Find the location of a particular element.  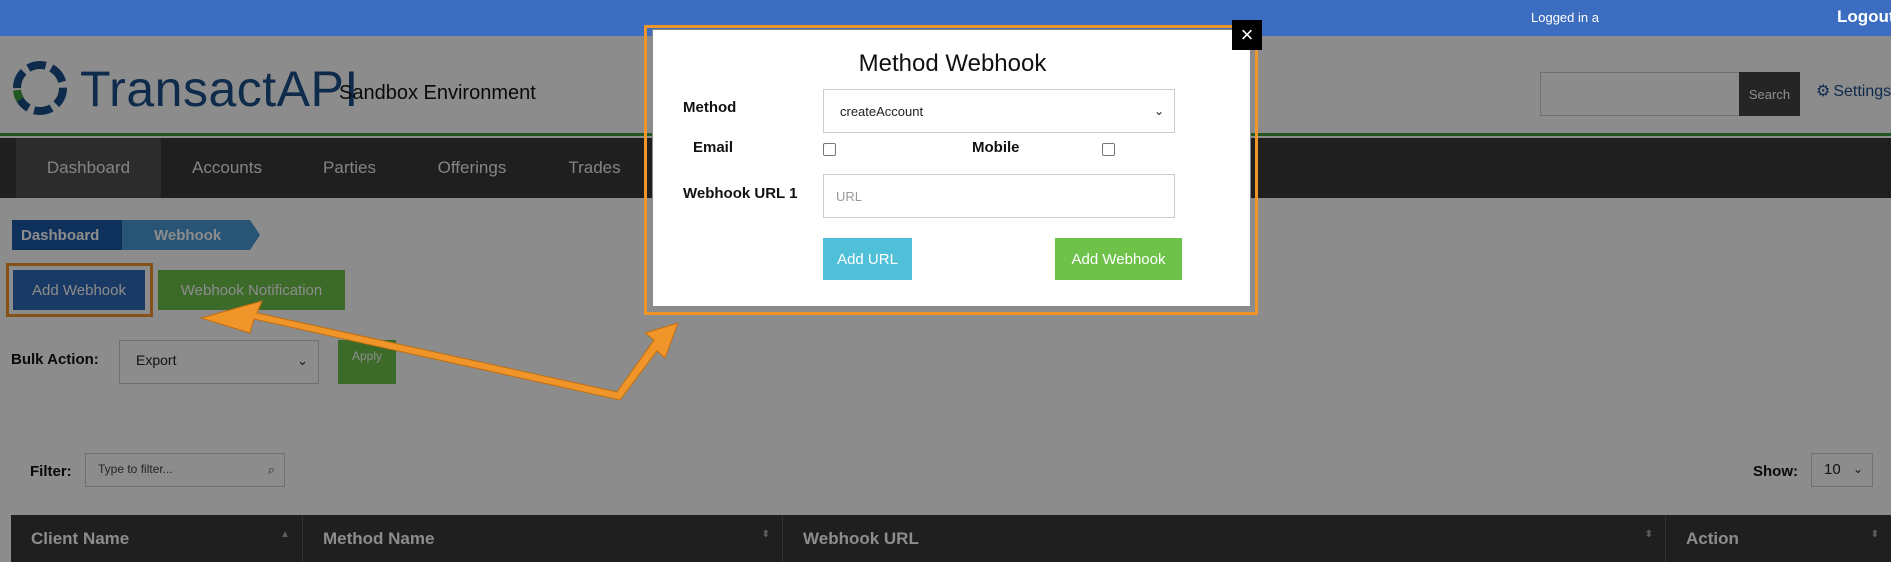

method-value: createAccount is located at coordinates (882, 111).